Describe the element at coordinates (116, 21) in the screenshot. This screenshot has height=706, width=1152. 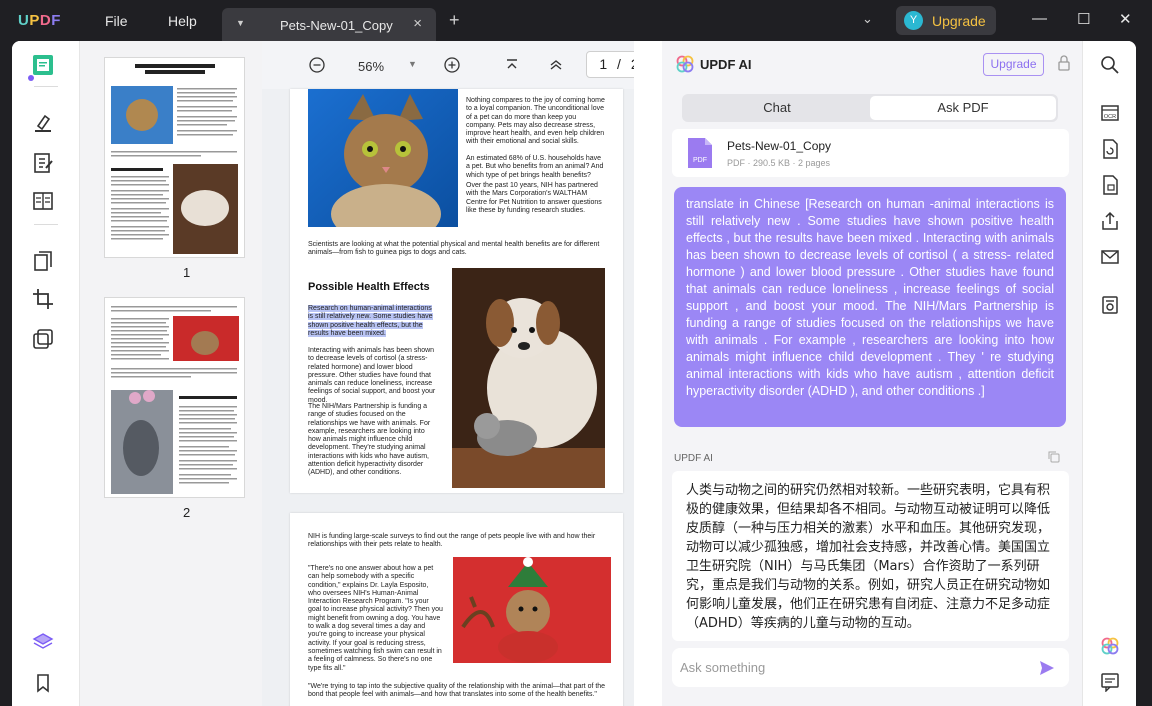
I see `menu-file: File` at that location.